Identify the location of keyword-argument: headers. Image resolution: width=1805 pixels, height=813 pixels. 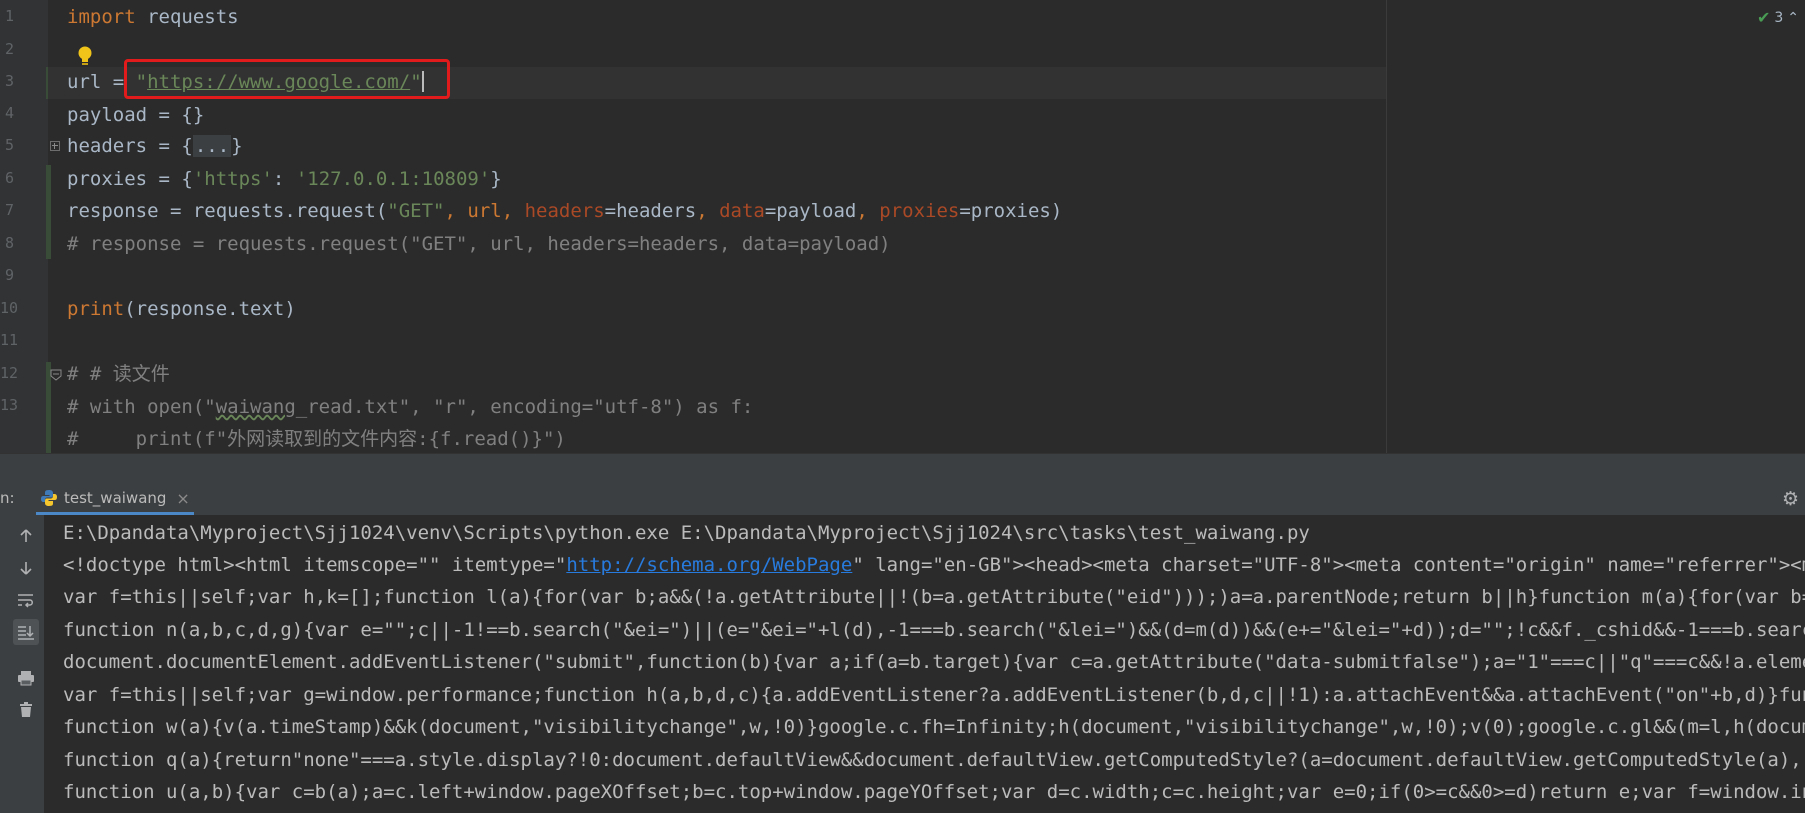
(564, 211).